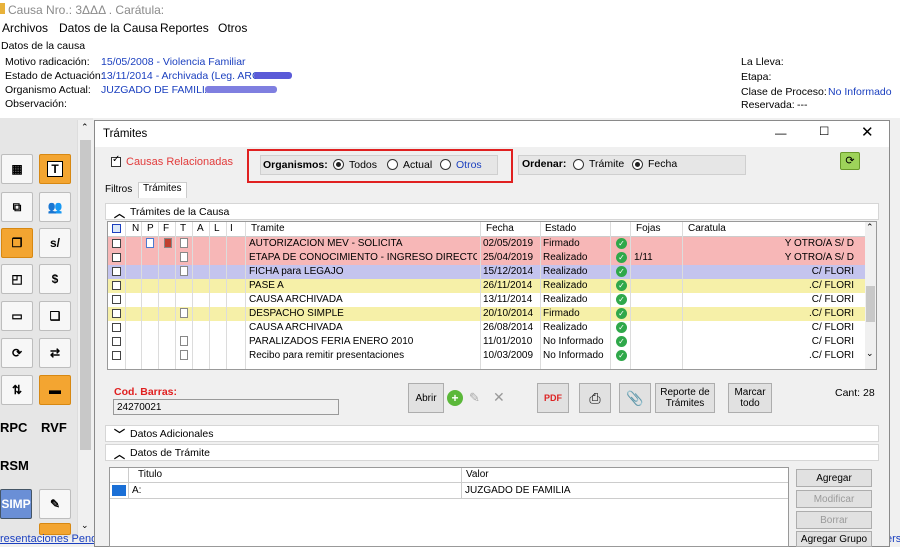 The image size is (900, 547). I want to click on minimize-icon: —, so click(781, 134).